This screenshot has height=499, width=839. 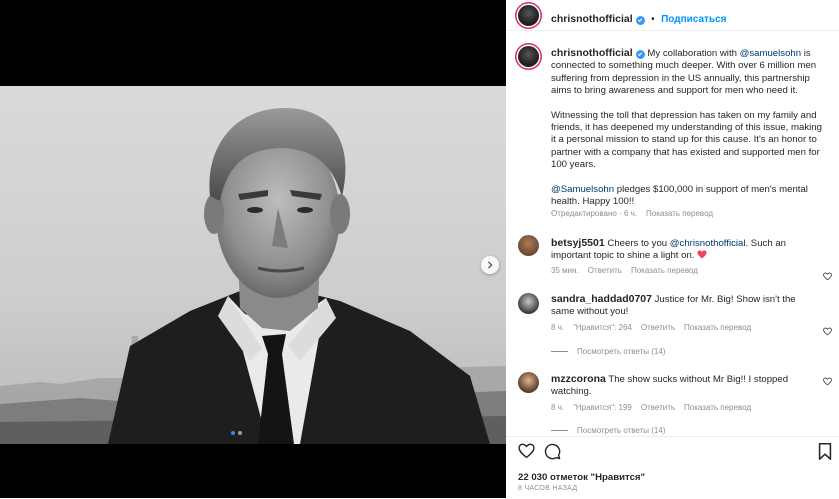 What do you see at coordinates (582, 189) in the screenshot?
I see `caption-mention-samuelsohn-2: @Samuelsohn` at bounding box center [582, 189].